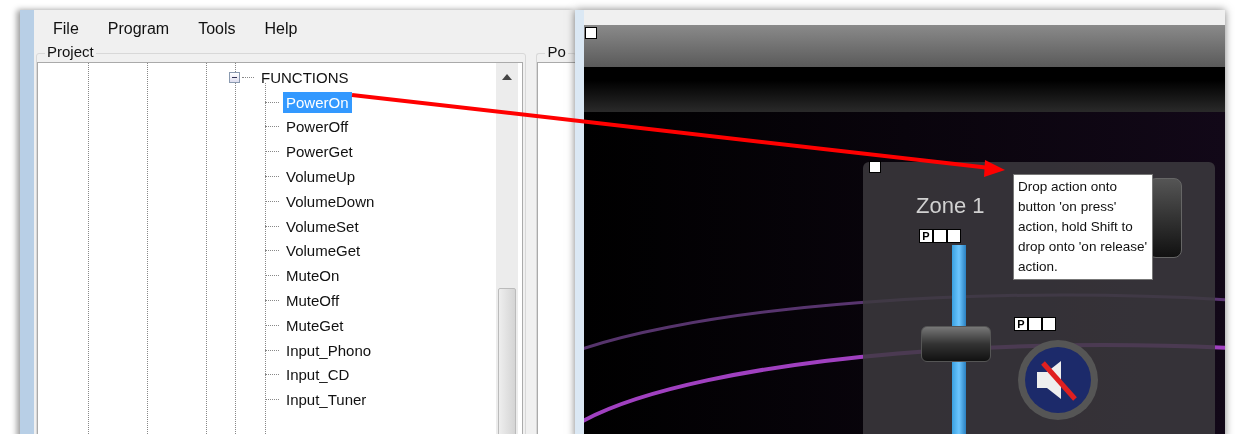 The width and height of the screenshot is (1235, 434). What do you see at coordinates (326, 400) in the screenshot?
I see `tree-item: Input_Tuner` at bounding box center [326, 400].